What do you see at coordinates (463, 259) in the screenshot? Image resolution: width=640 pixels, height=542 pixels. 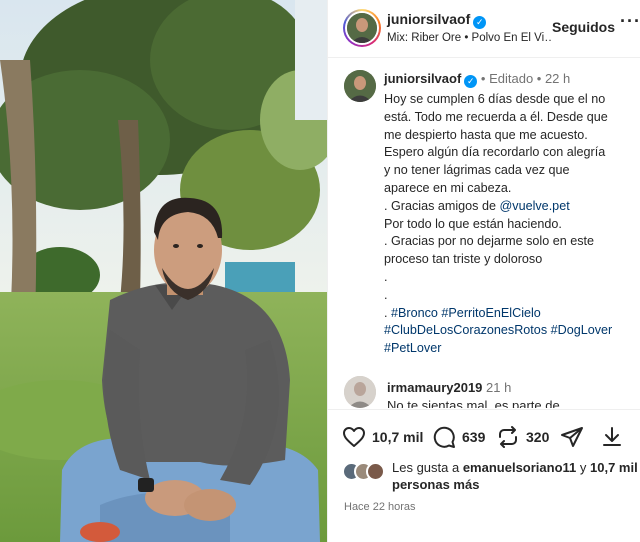 I see `caption-line: proceso tan triste y doloroso` at bounding box center [463, 259].